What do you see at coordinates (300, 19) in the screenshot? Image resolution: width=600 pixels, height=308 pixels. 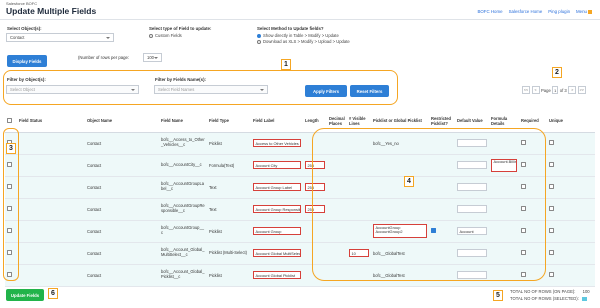 I see `header-divider` at bounding box center [300, 19].